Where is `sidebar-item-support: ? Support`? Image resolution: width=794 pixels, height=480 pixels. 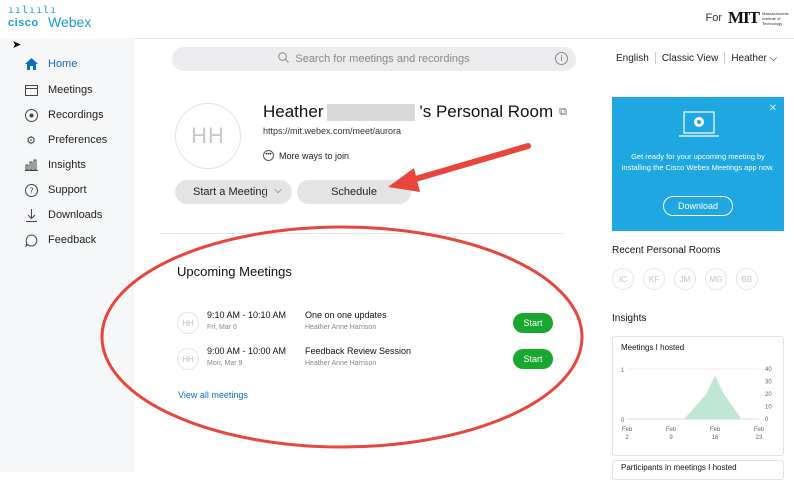 sidebar-item-support: ? Support is located at coordinates (55, 190).